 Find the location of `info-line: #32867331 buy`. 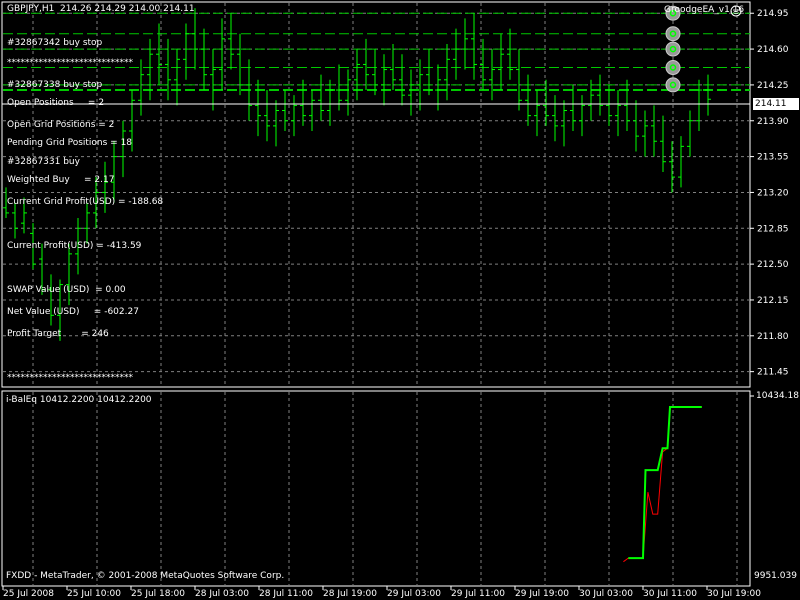

info-line: #32867331 buy is located at coordinates (43, 162).